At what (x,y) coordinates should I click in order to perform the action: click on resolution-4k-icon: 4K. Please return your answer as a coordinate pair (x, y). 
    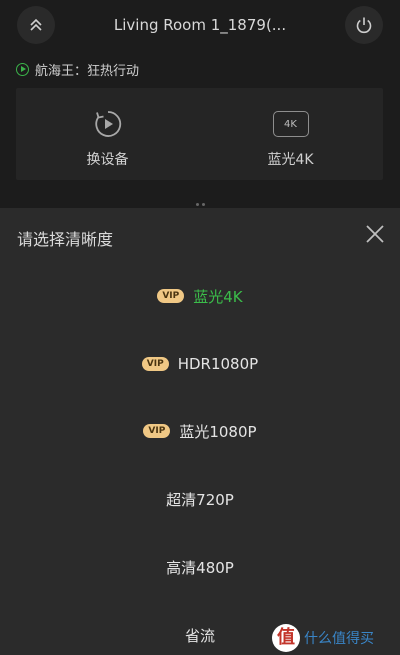
    Looking at the image, I should click on (290, 124).